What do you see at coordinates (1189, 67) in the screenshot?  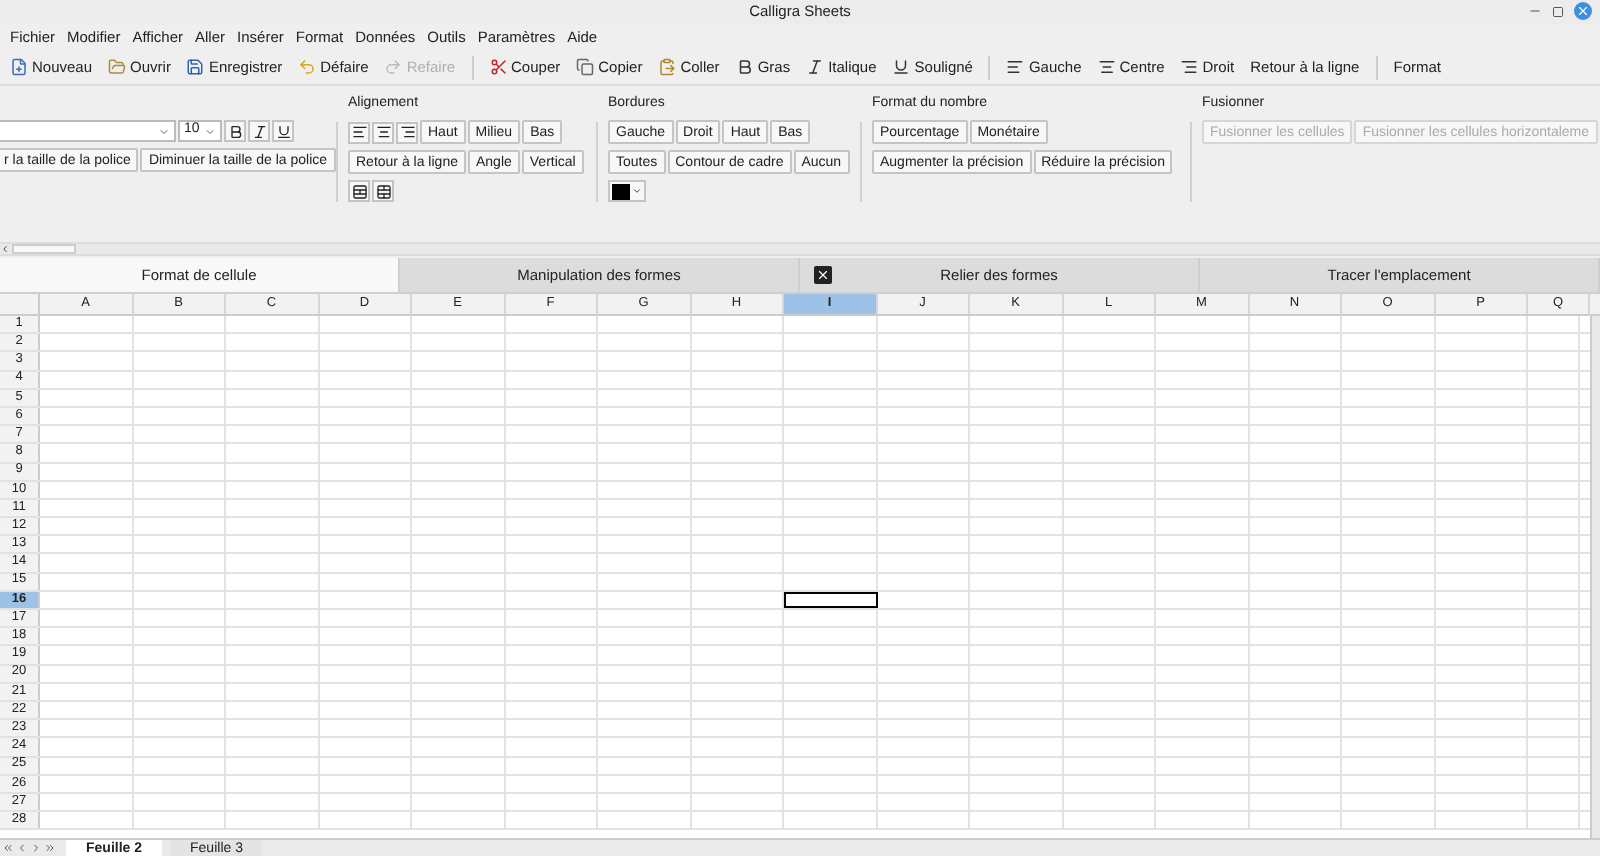 I see `align-right-icon` at bounding box center [1189, 67].